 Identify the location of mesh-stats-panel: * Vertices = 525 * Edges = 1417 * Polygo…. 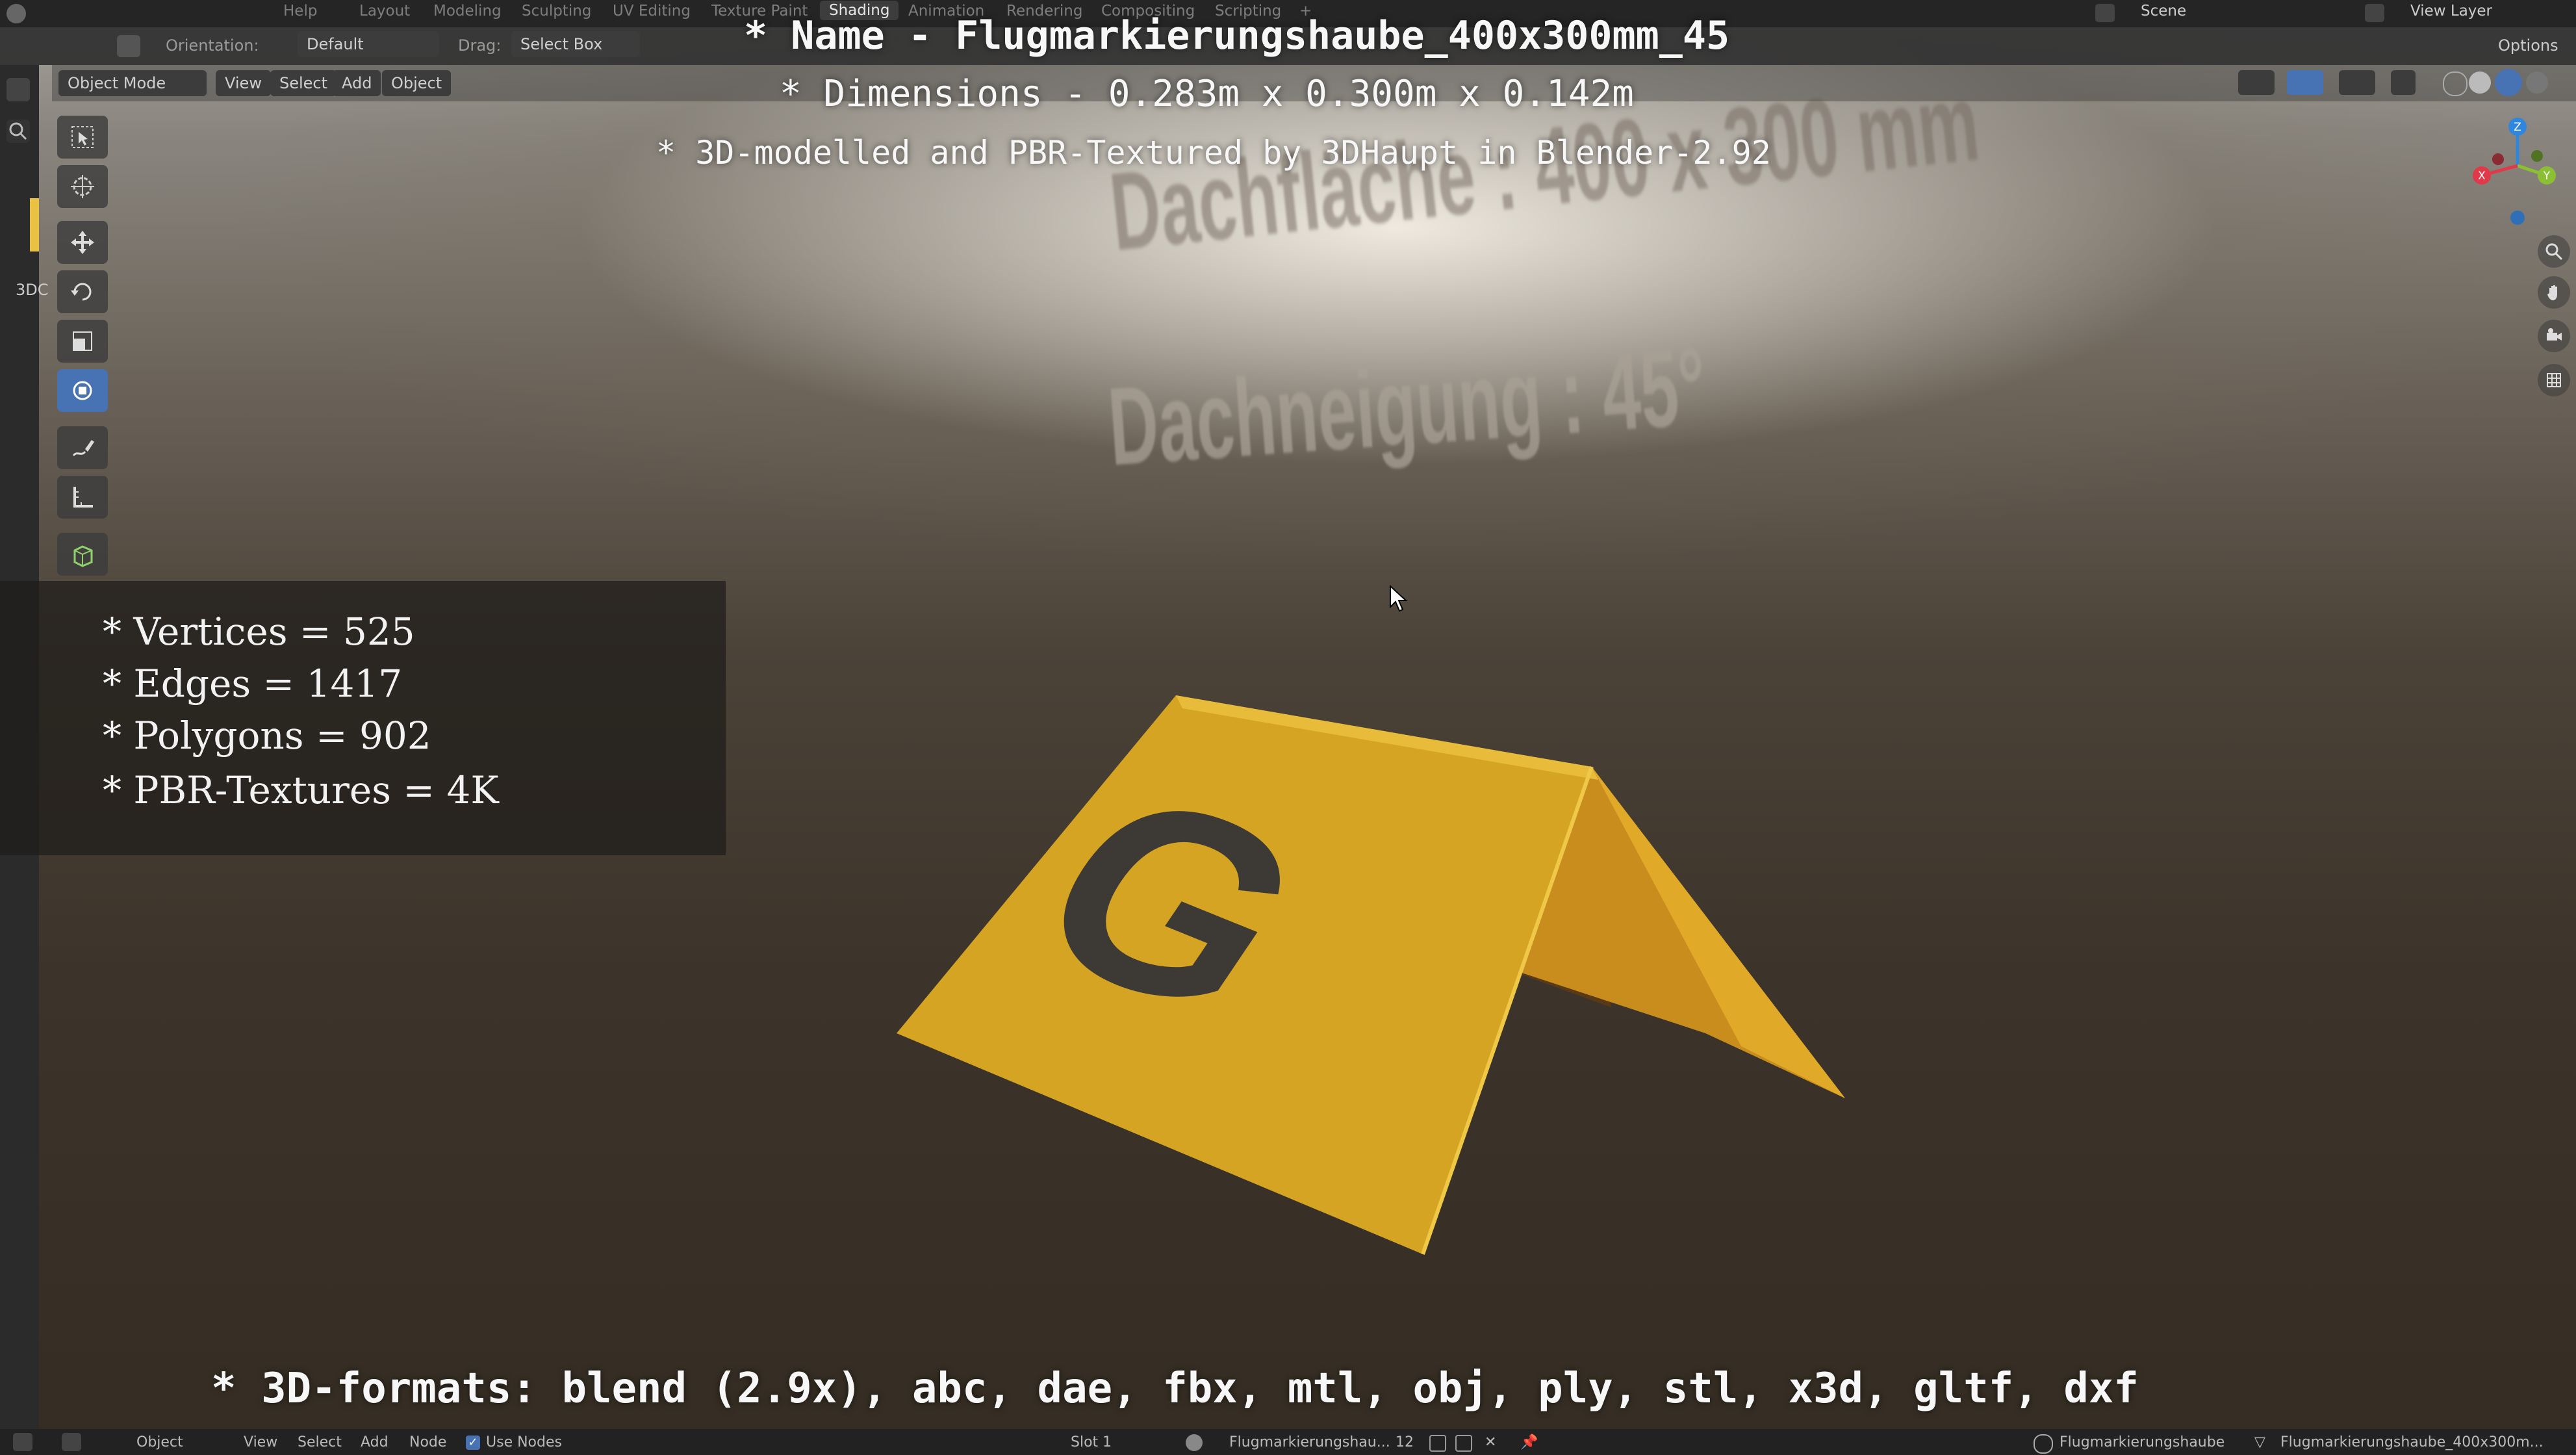
(363, 718).